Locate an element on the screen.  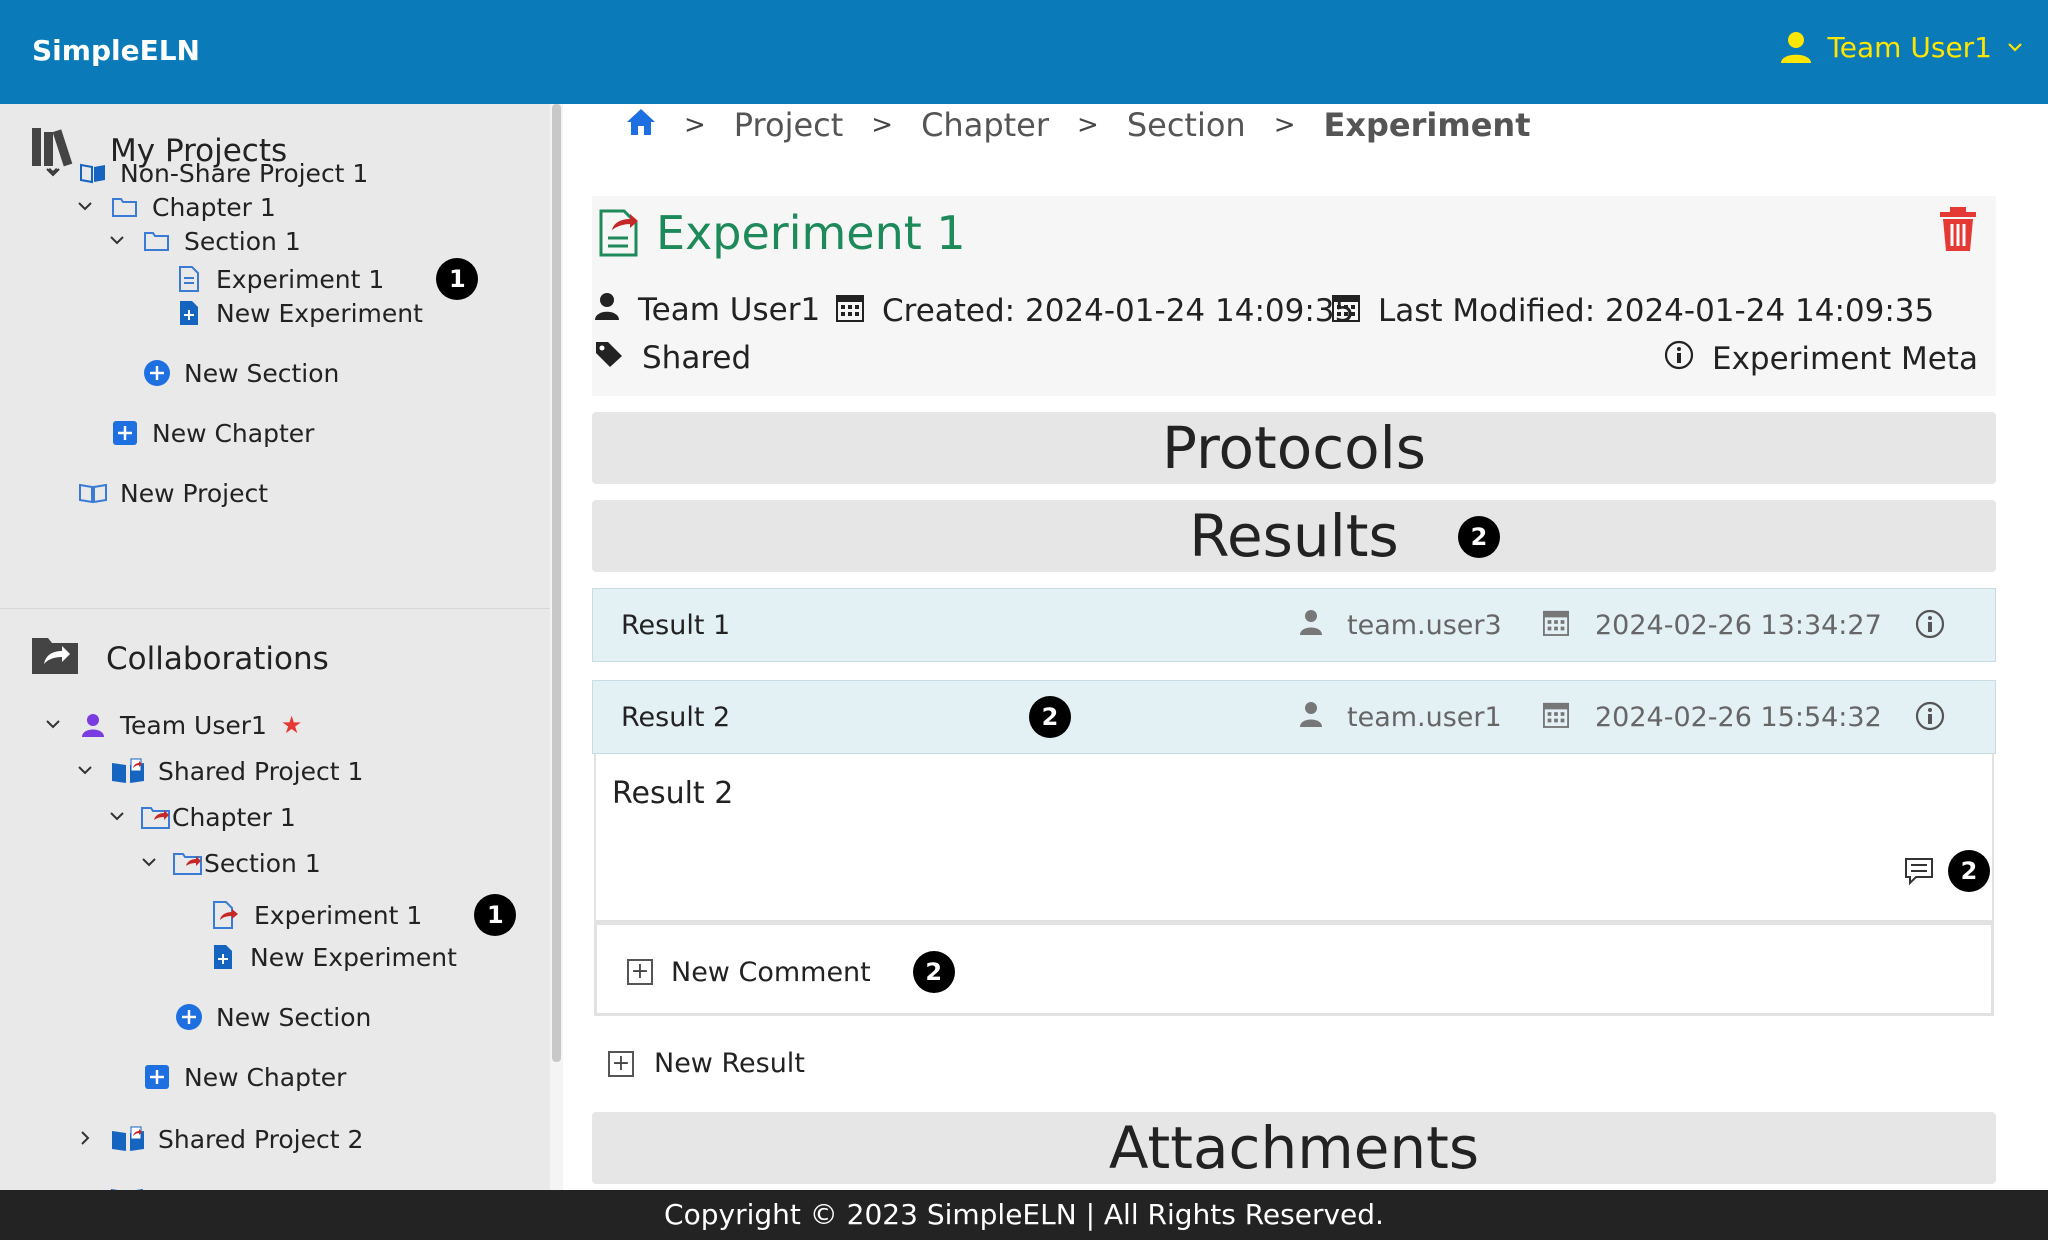
result-name: Result 1 is located at coordinates (676, 625).